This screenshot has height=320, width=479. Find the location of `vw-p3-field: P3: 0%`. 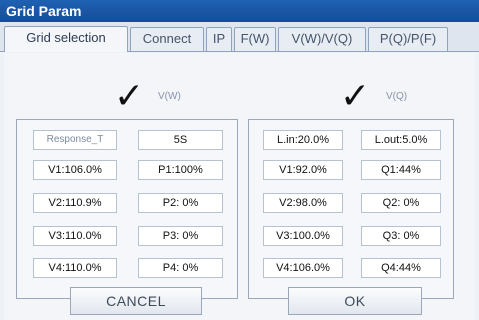

vw-p3-field: P3: 0% is located at coordinates (180, 236).